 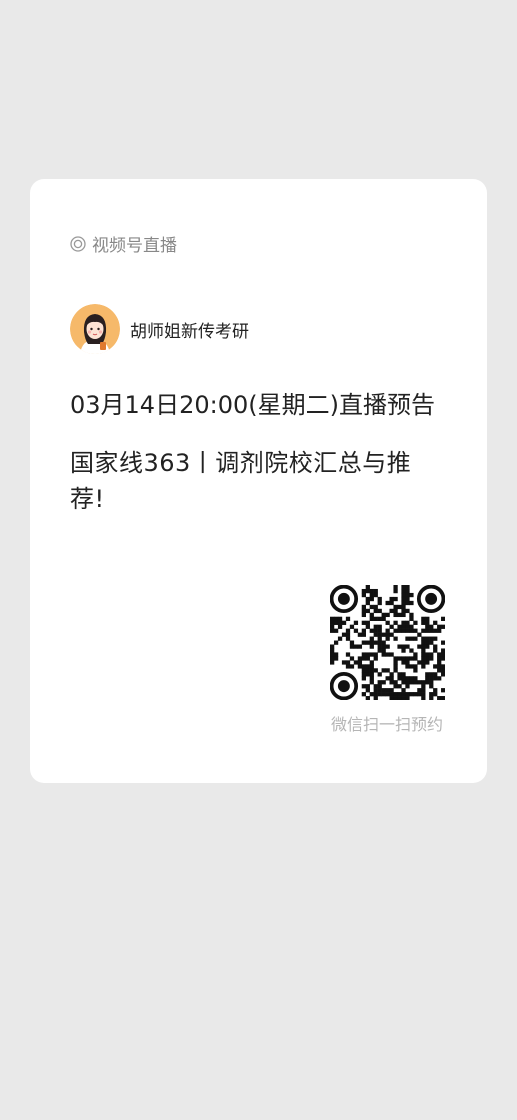 I want to click on author-row: 胡师姐新传考研, so click(x=159, y=329).